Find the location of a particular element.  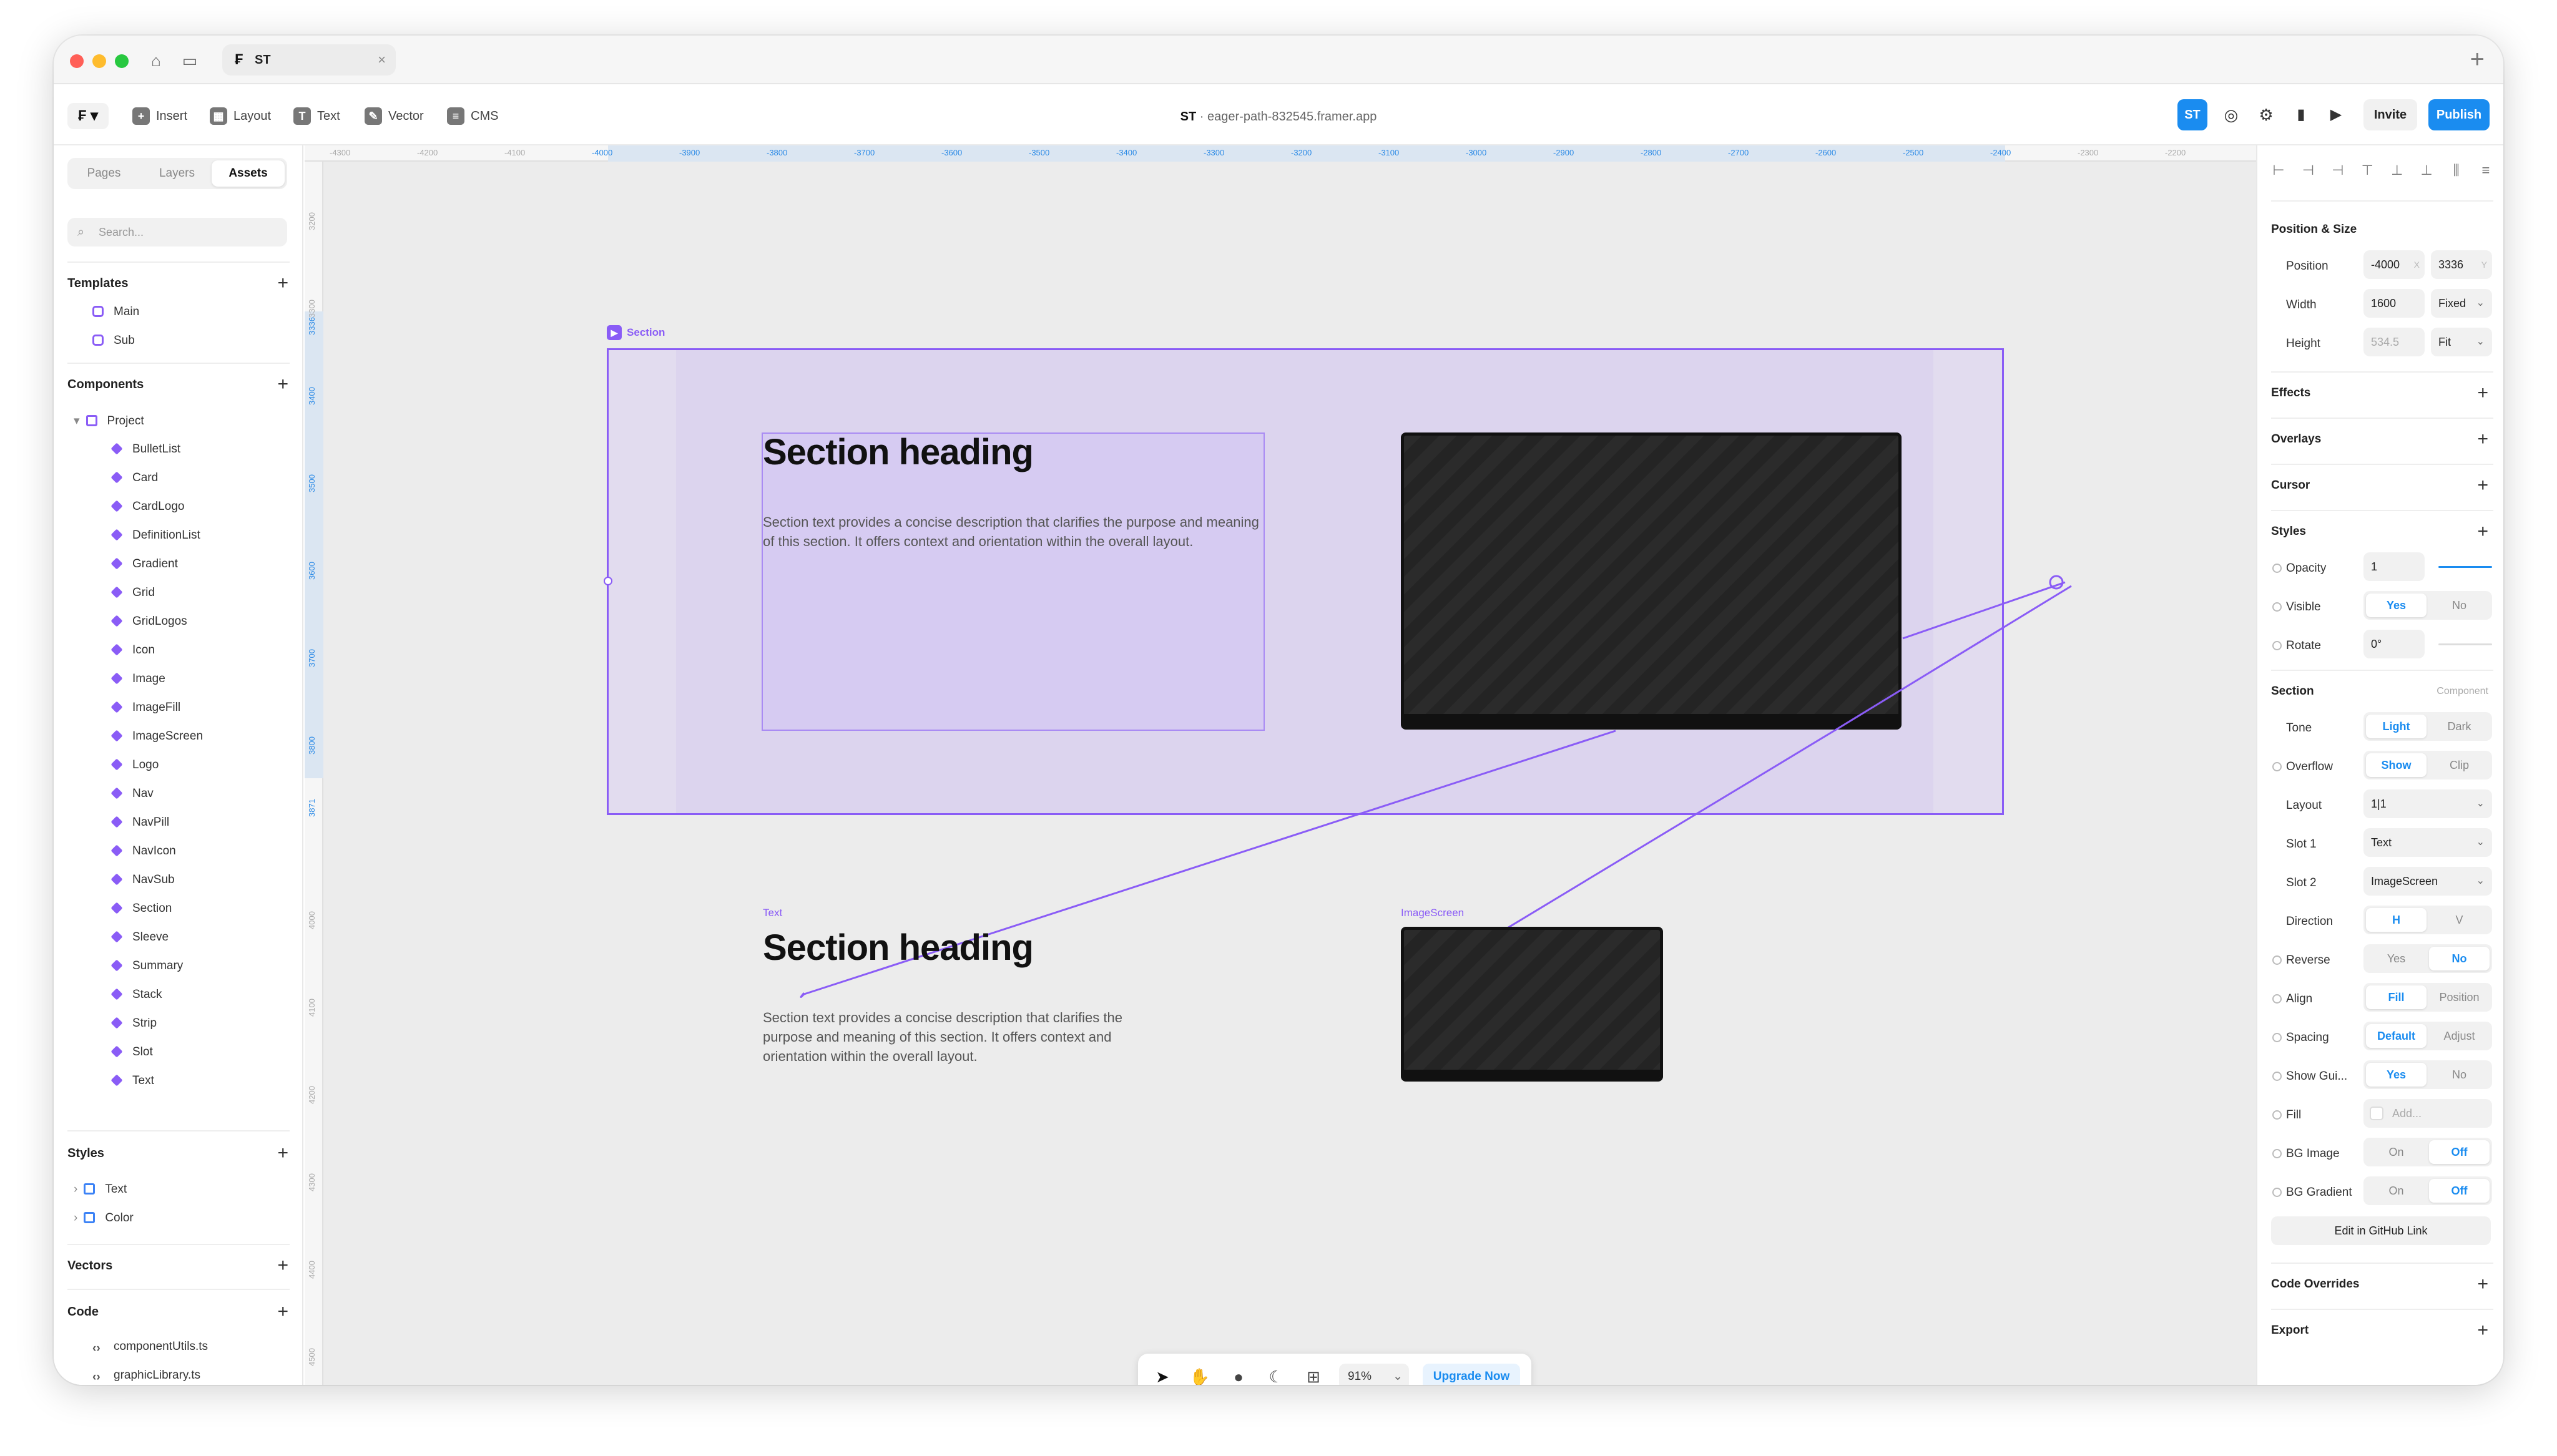

reverse-yes-option: Yes is located at coordinates (2396, 958).